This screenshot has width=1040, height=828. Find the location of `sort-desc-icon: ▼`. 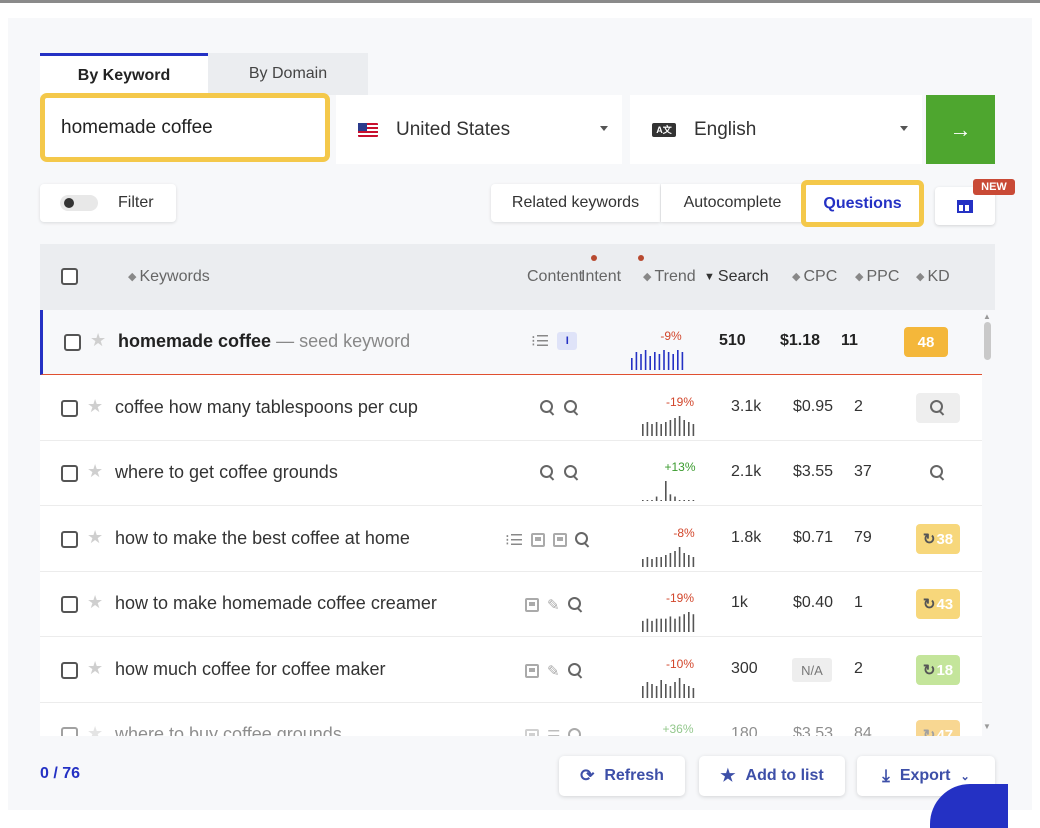

sort-desc-icon: ▼ is located at coordinates (709, 277).